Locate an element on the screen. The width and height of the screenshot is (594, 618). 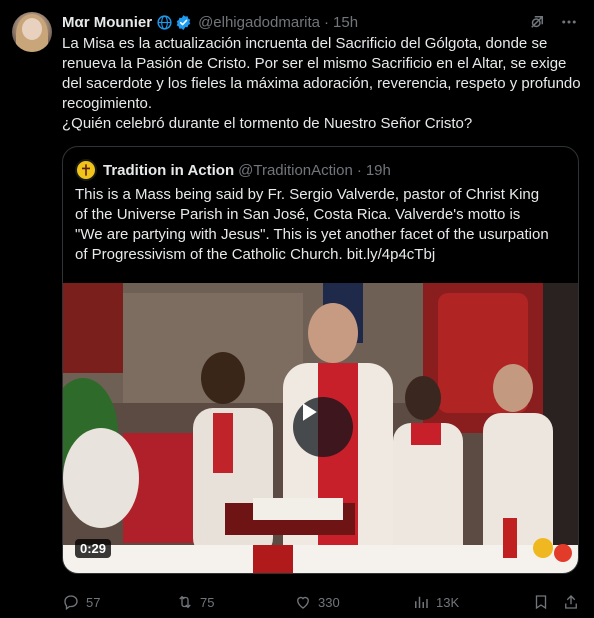
quote-time: 19h is located at coordinates (378, 170).